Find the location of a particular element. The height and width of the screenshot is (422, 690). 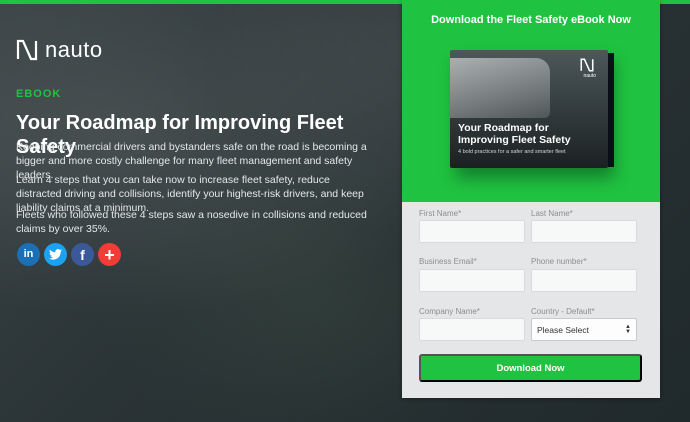

ebook-logo-text: nauto is located at coordinates (589, 76).